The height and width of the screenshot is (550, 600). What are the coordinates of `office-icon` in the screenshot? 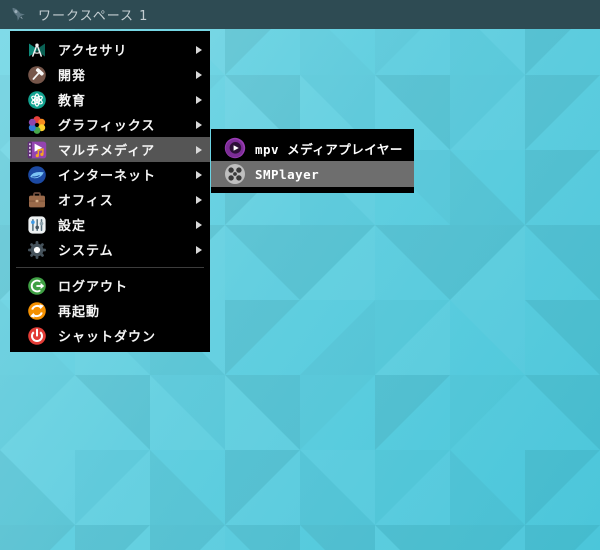 It's located at (37, 200).